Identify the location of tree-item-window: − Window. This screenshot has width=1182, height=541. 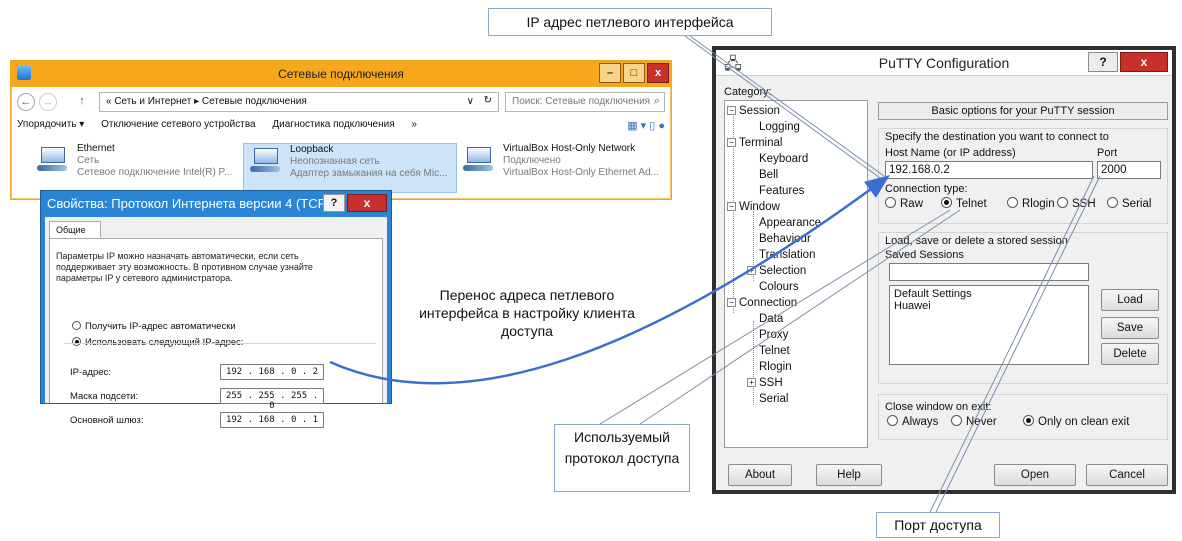
(753, 207).